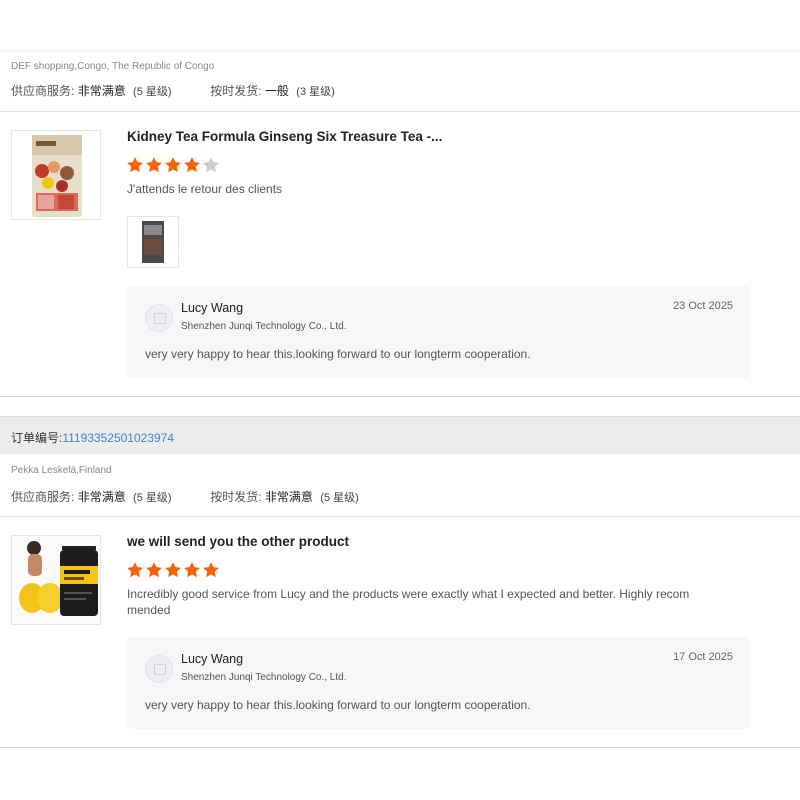 Image resolution: width=800 pixels, height=800 pixels. Describe the element at coordinates (185, 496) in the screenshot. I see `seller-ratings-row: 供应商服务: 非常满意 (5 星级) 按时发货: 非常满意 (5 星级)` at that location.